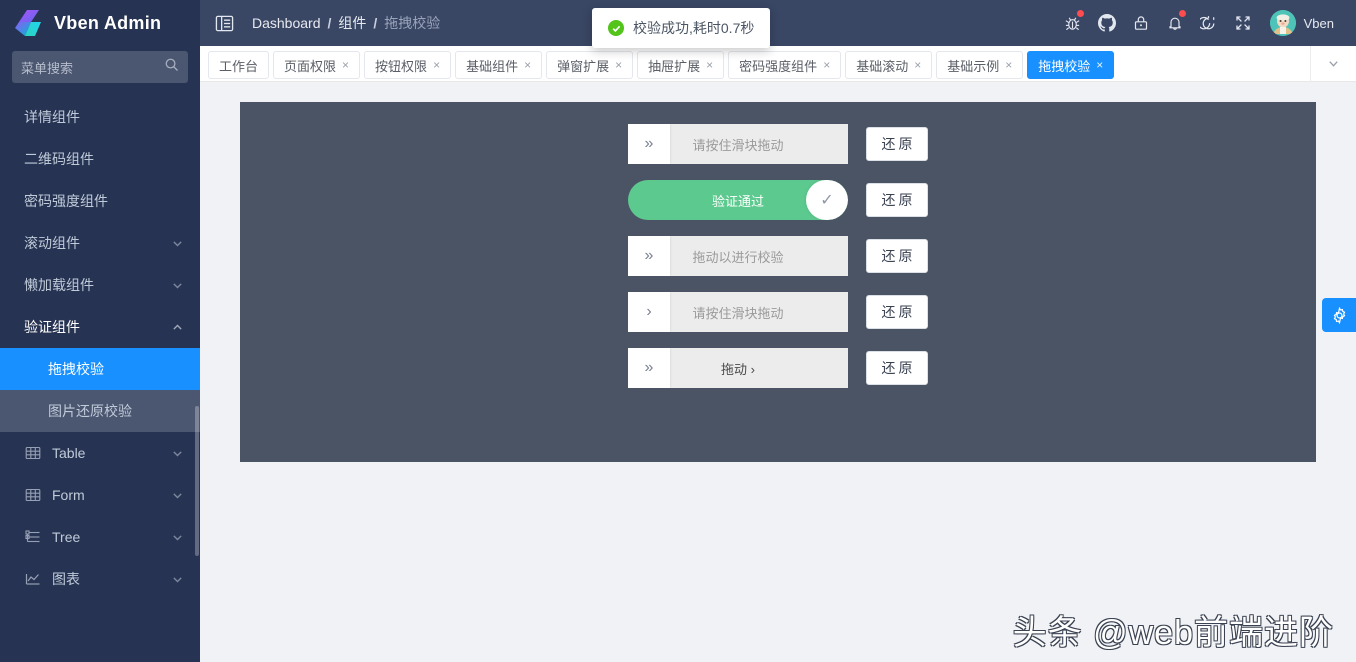 This screenshot has height=662, width=1356. What do you see at coordinates (52, 243) in the screenshot?
I see `sidebar-item-label: 滚动组件` at bounding box center [52, 243].